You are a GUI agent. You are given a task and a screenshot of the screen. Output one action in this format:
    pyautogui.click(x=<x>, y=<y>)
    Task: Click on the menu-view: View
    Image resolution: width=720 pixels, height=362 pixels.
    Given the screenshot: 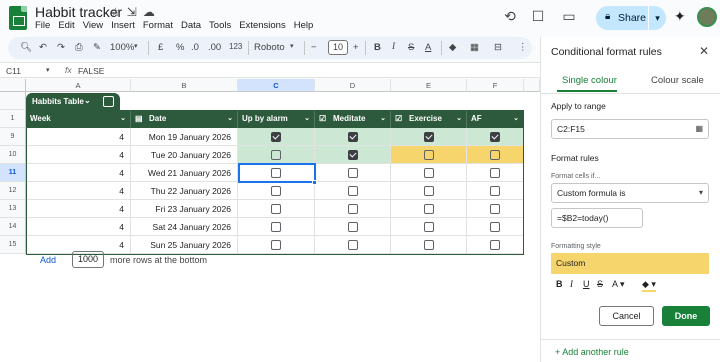 What is the action you would take?
    pyautogui.click(x=93, y=25)
    